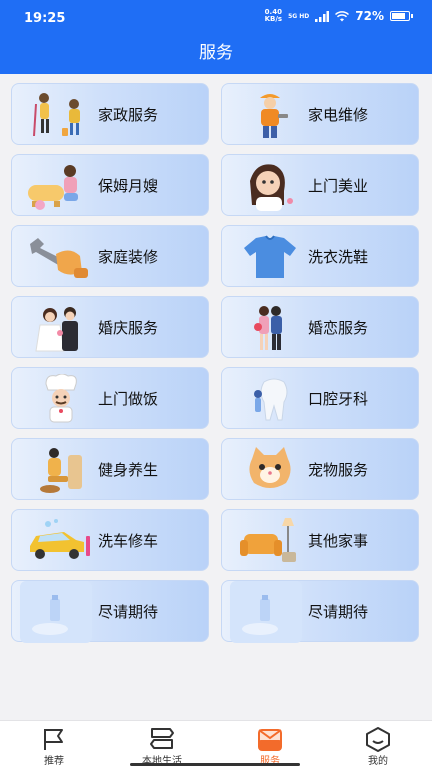  I want to click on service-label: 上门美业, so click(338, 186).